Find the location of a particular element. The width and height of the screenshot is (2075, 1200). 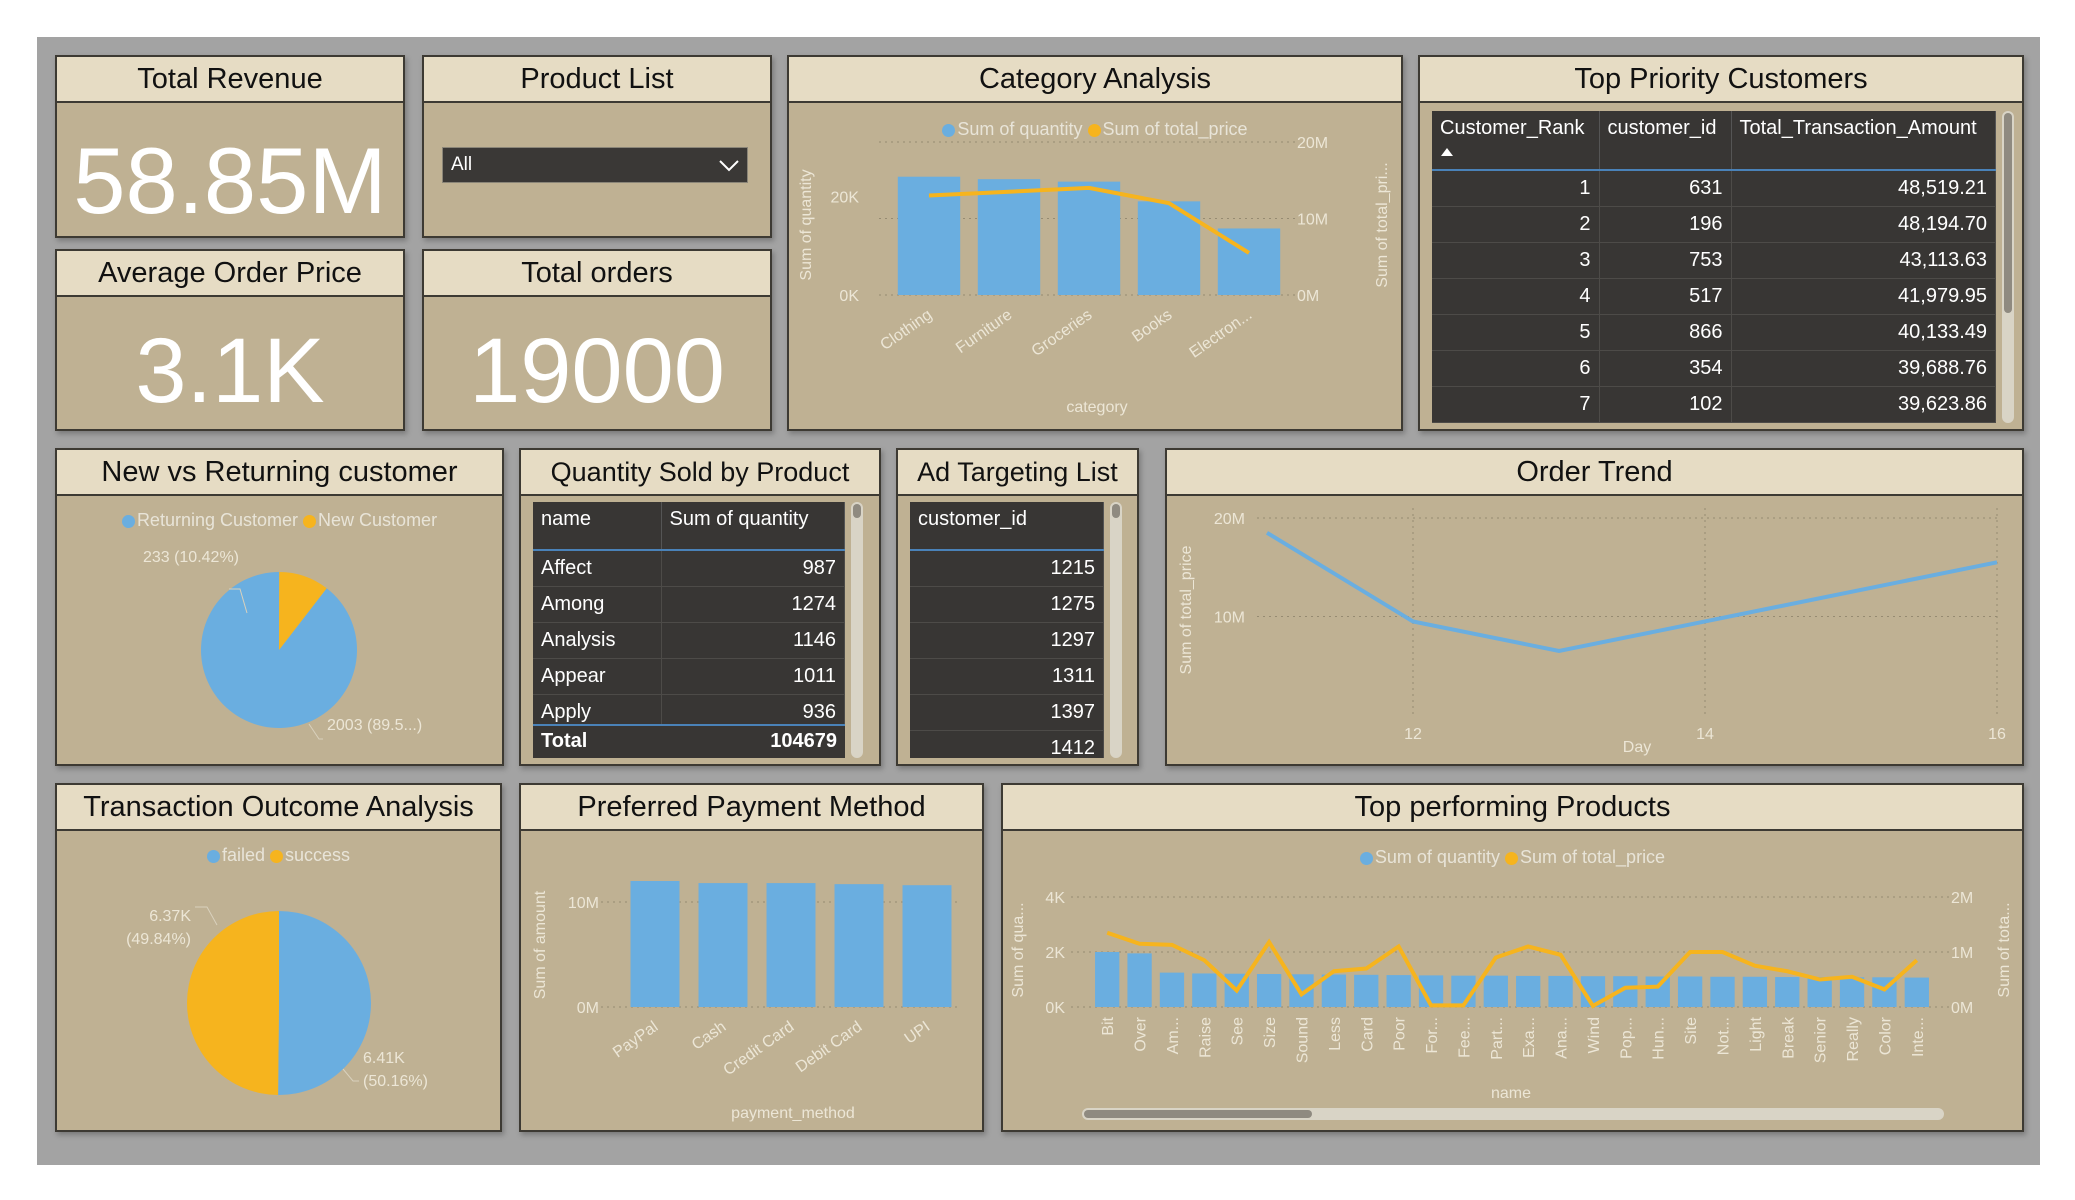

column-header: Customer_Rank is located at coordinates (1516, 141).